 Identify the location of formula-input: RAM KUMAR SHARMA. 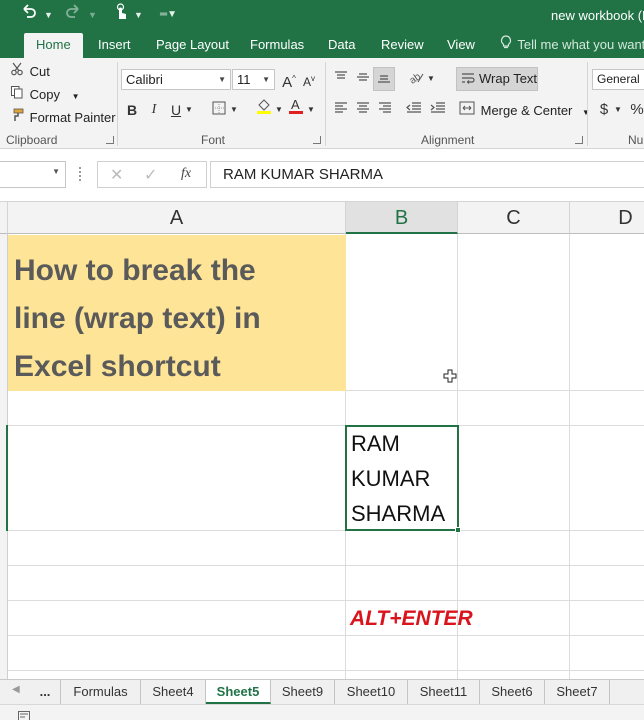
(427, 174).